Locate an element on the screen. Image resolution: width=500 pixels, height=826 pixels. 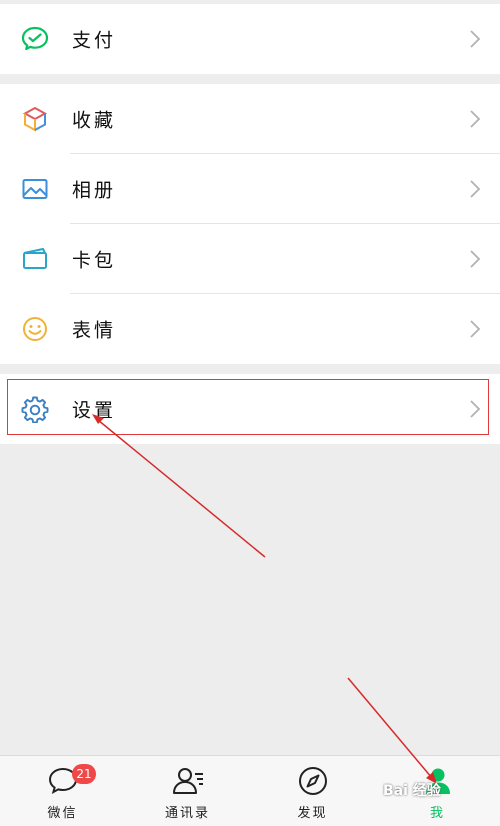
tab-contacts: 通讯录 is located at coordinates (187, 791).